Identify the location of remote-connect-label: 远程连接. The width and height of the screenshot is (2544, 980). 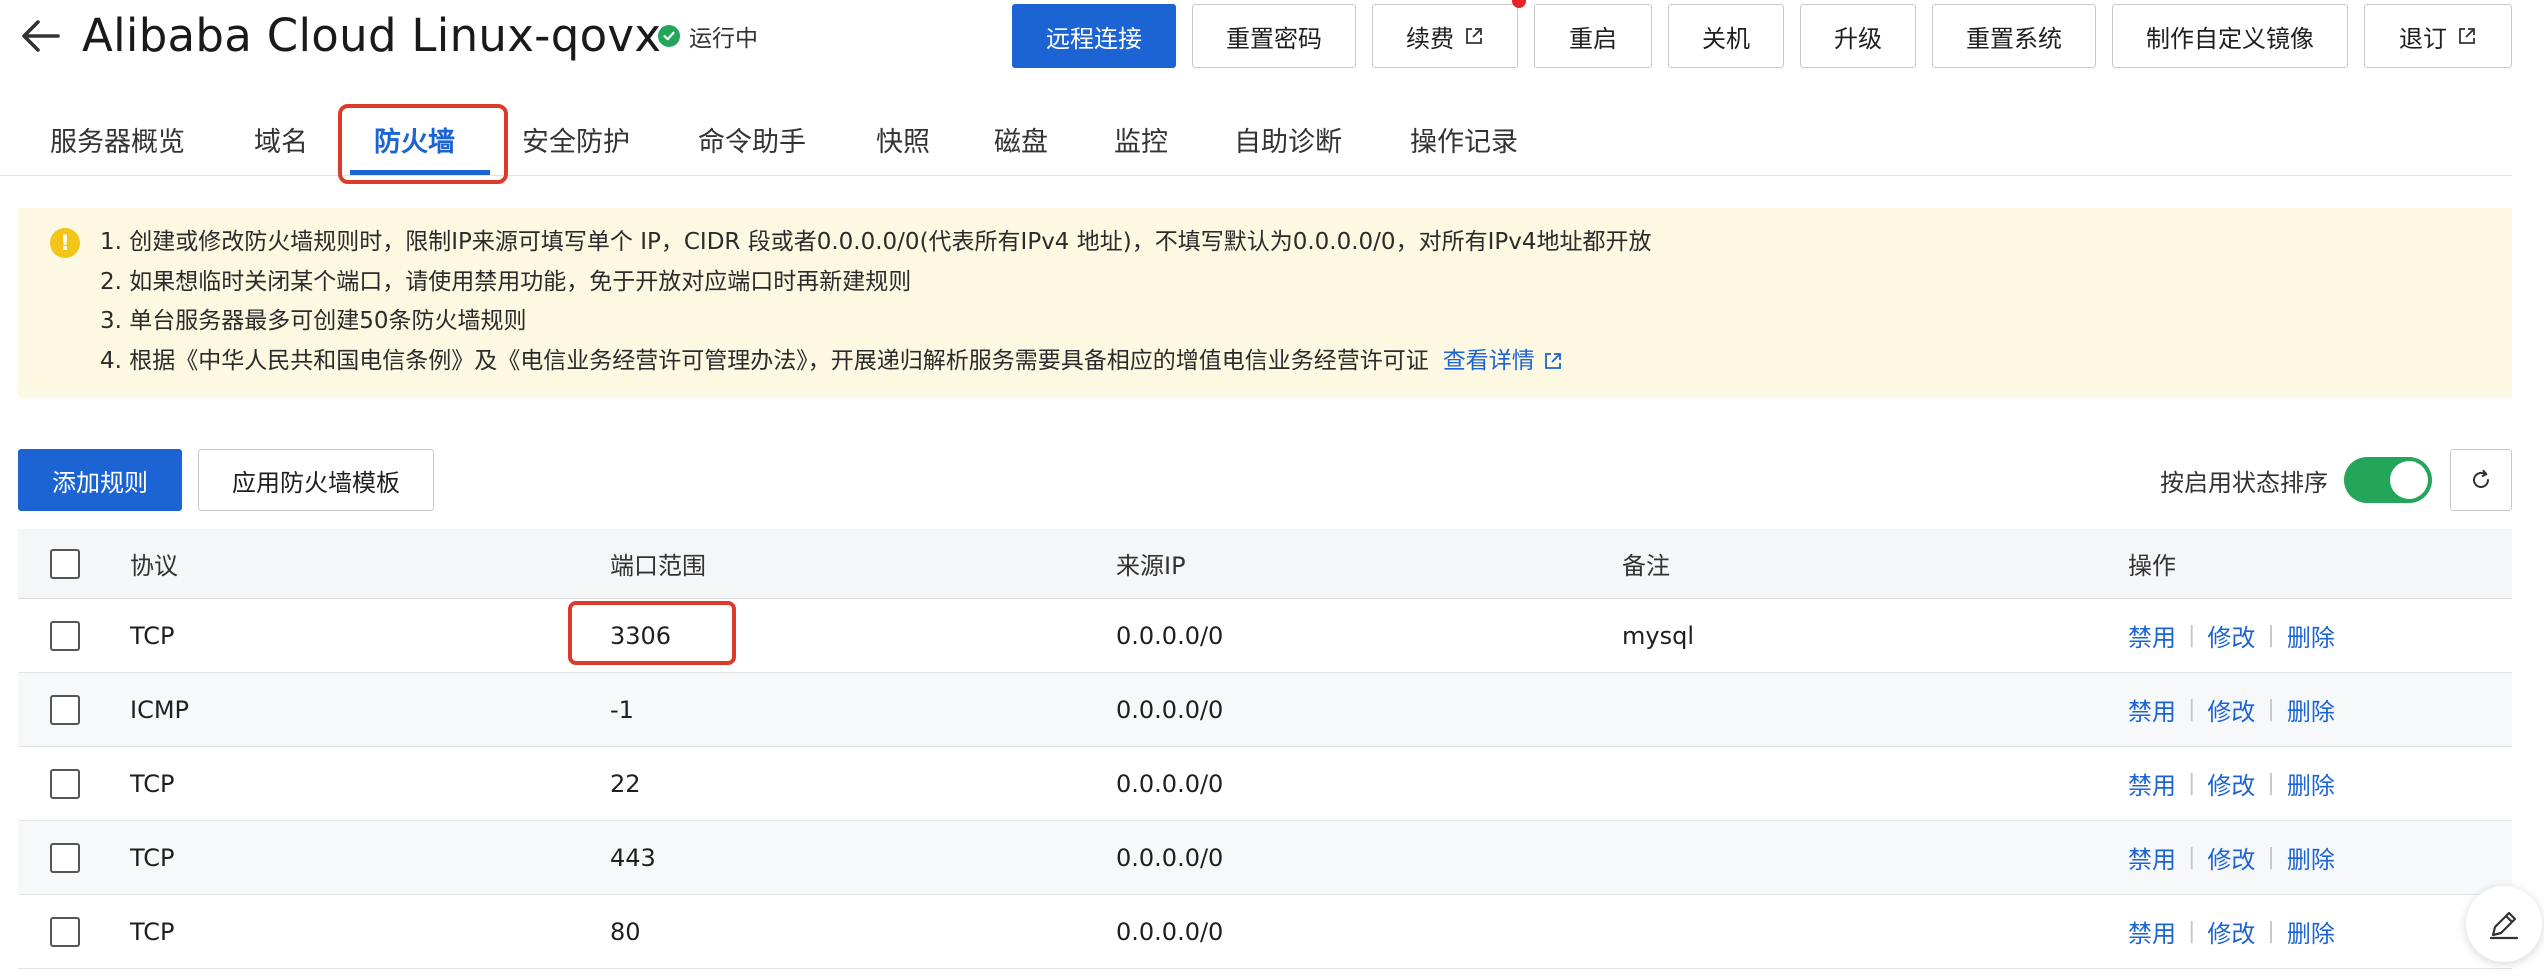
(1094, 38).